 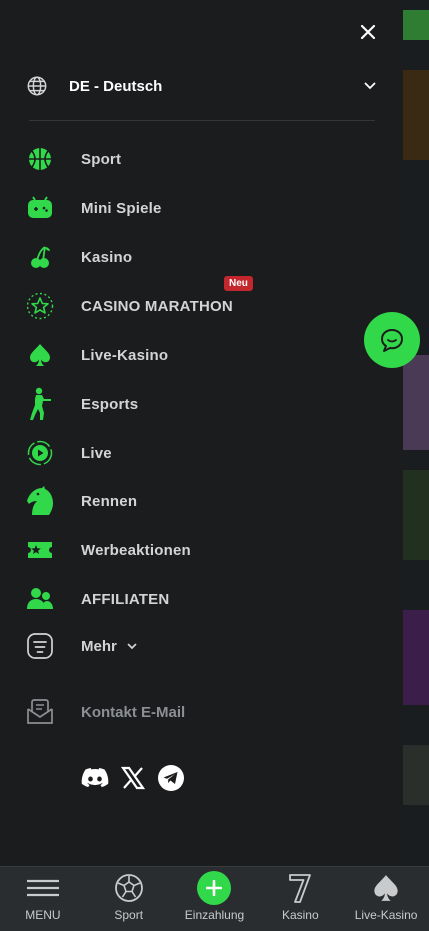 I want to click on soldier-icon, so click(x=40, y=403).